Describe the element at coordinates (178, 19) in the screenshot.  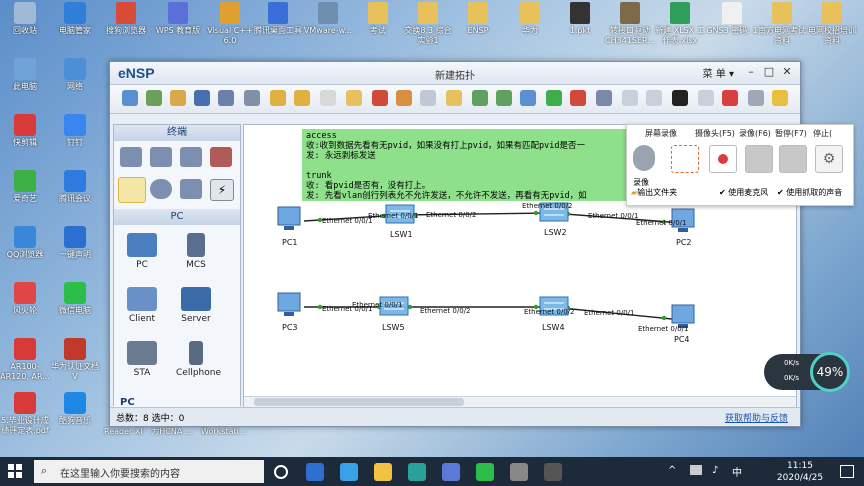
I see `desktop-icon-wps: WPS 教育版` at that location.